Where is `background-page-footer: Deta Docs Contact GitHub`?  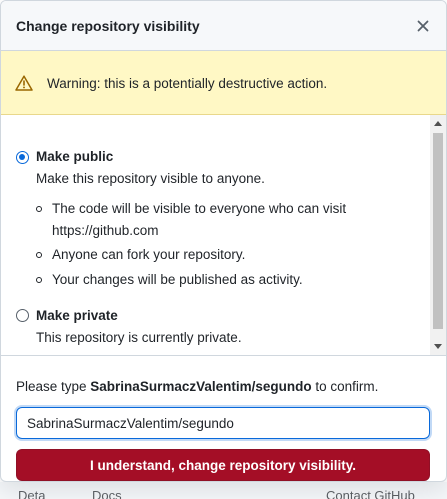
background-page-footer: Deta Docs Contact GitHub is located at coordinates (223, 490).